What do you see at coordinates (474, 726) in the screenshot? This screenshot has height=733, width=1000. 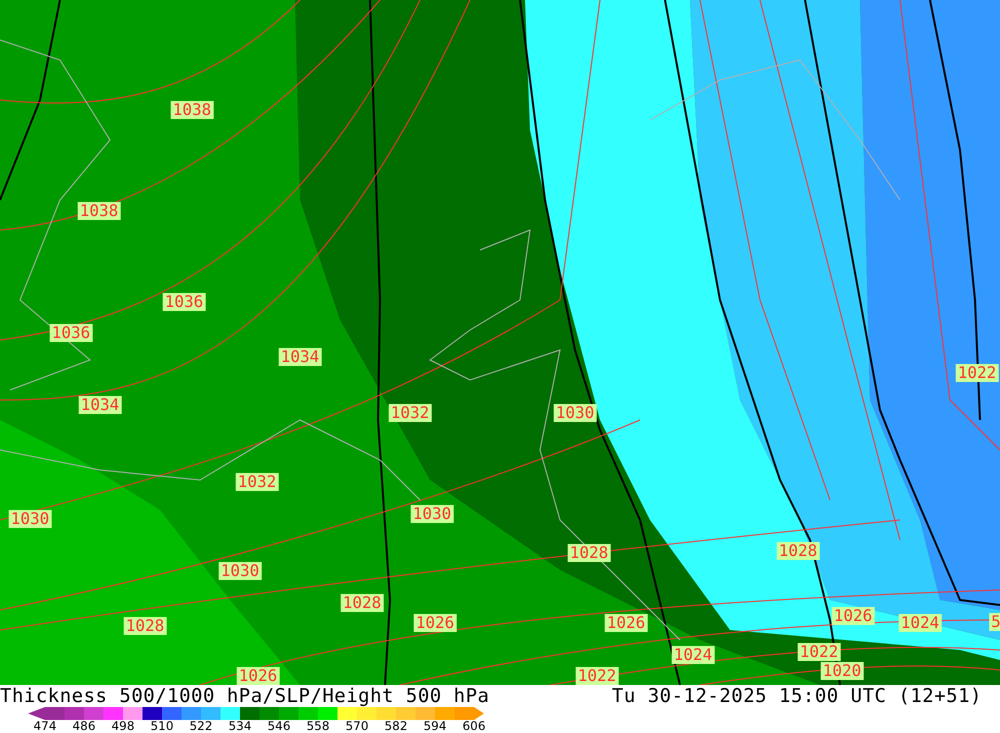 I see `scale-tick-label: 606` at bounding box center [474, 726].